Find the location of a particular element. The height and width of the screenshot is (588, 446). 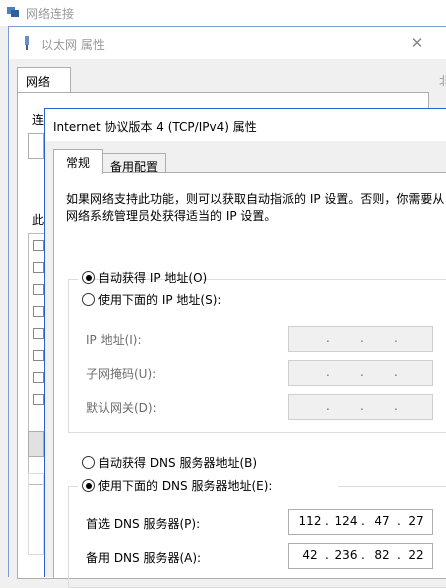

ip-octet: 82 is located at coordinates (382, 555).